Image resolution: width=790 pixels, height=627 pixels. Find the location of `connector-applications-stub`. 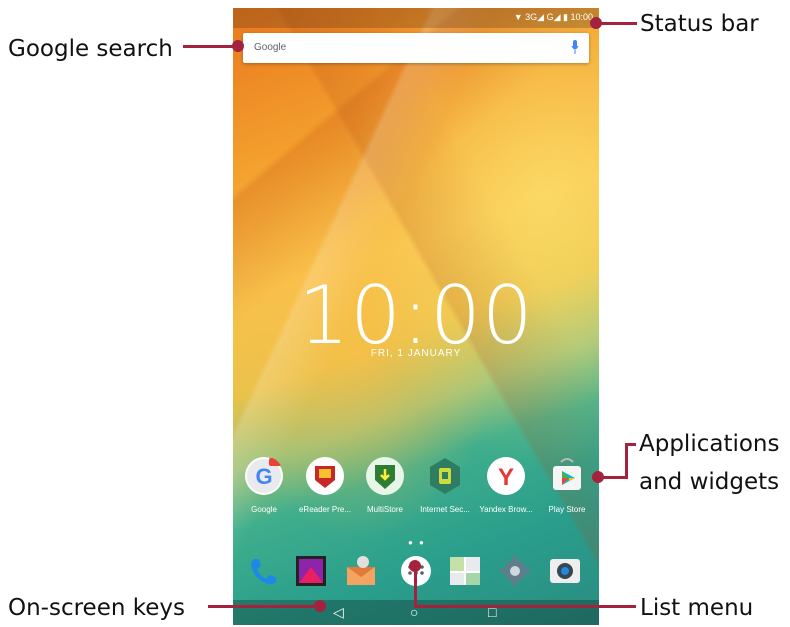

connector-applications-stub is located at coordinates (614, 477).